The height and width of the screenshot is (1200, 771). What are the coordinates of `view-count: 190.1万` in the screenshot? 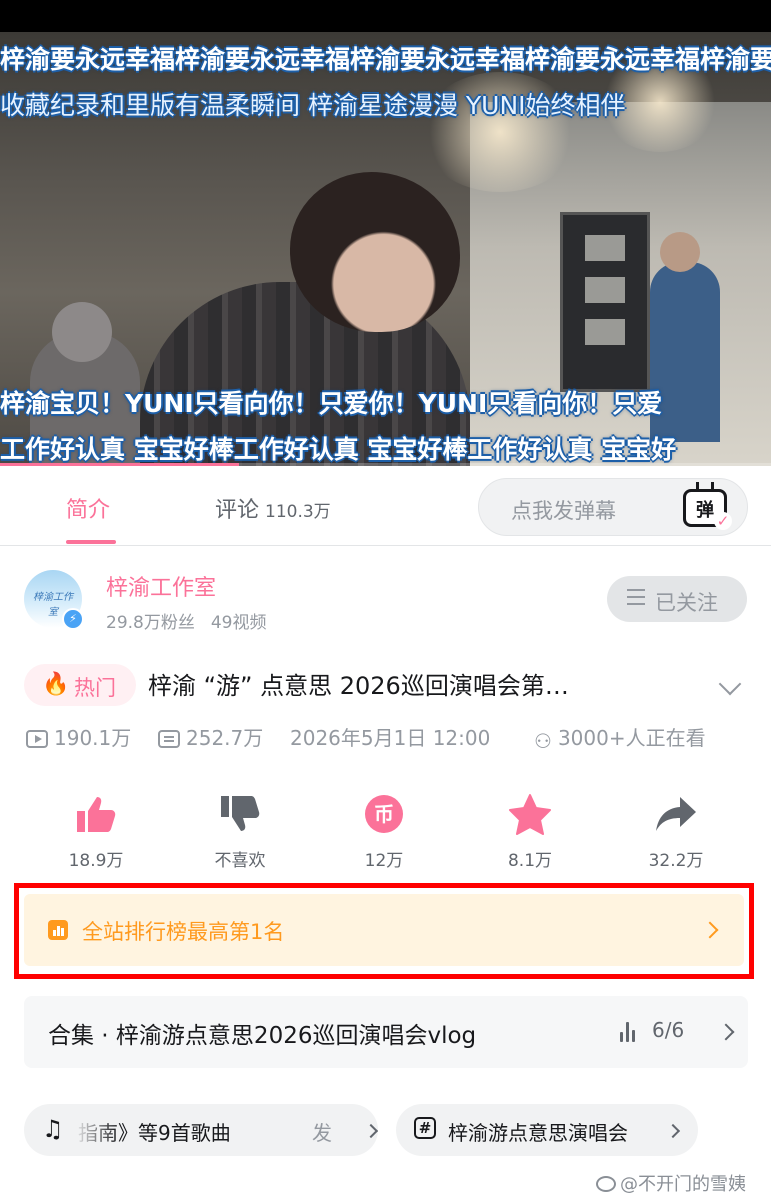 It's located at (78, 736).